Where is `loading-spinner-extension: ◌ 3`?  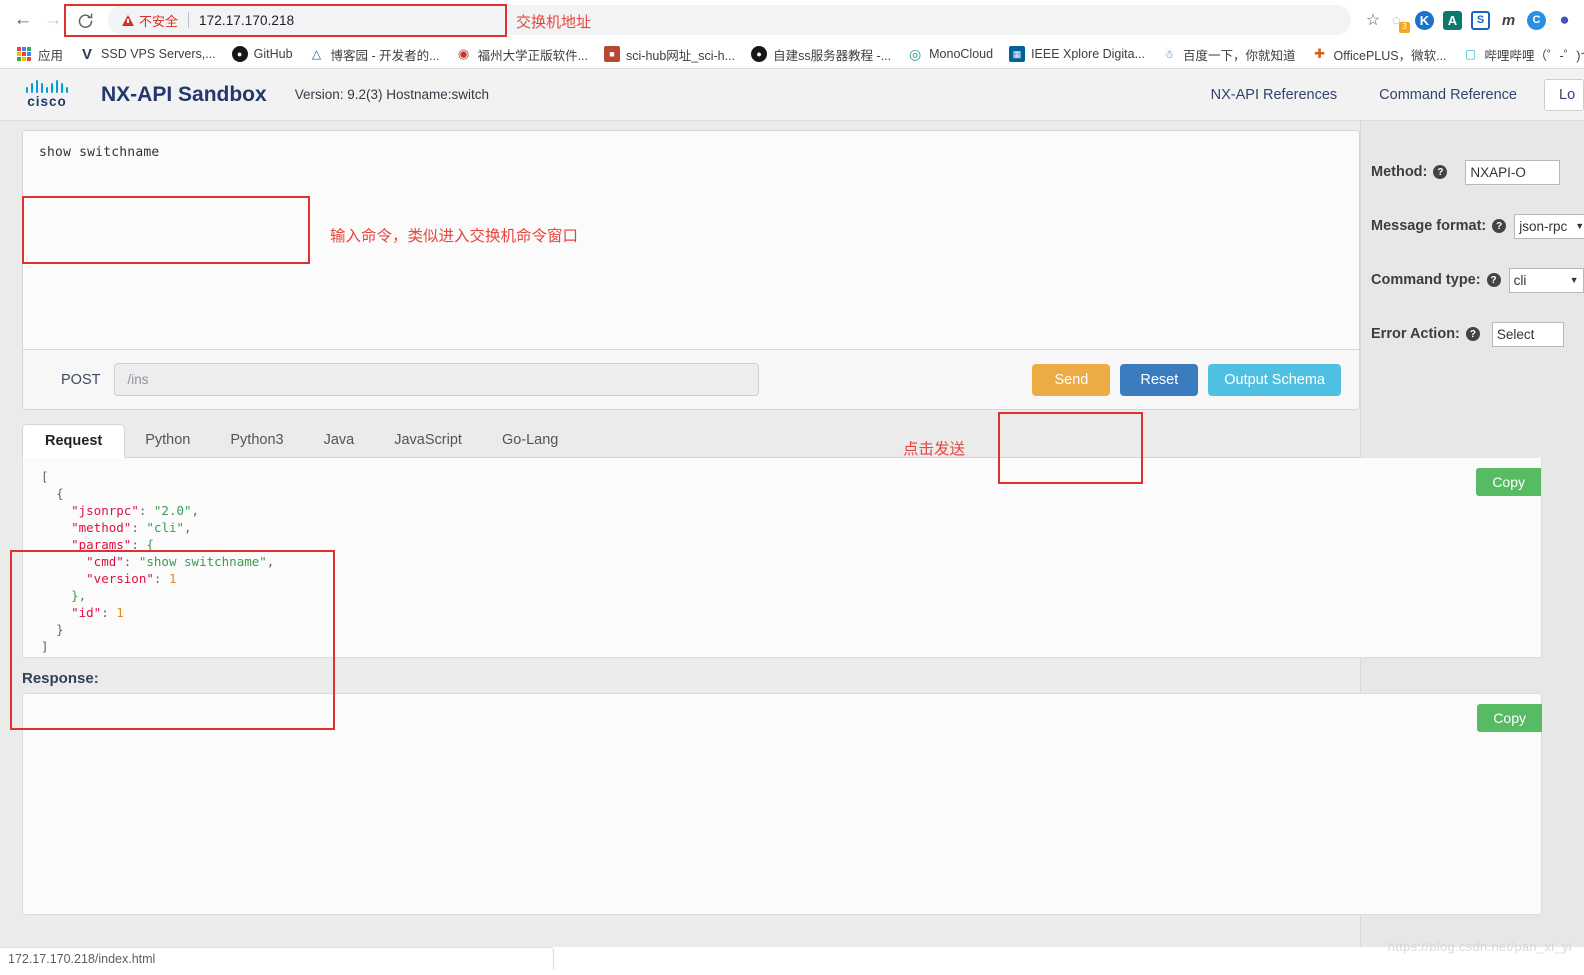
loading-spinner-extension: ◌ 3 is located at coordinates (1398, 22).